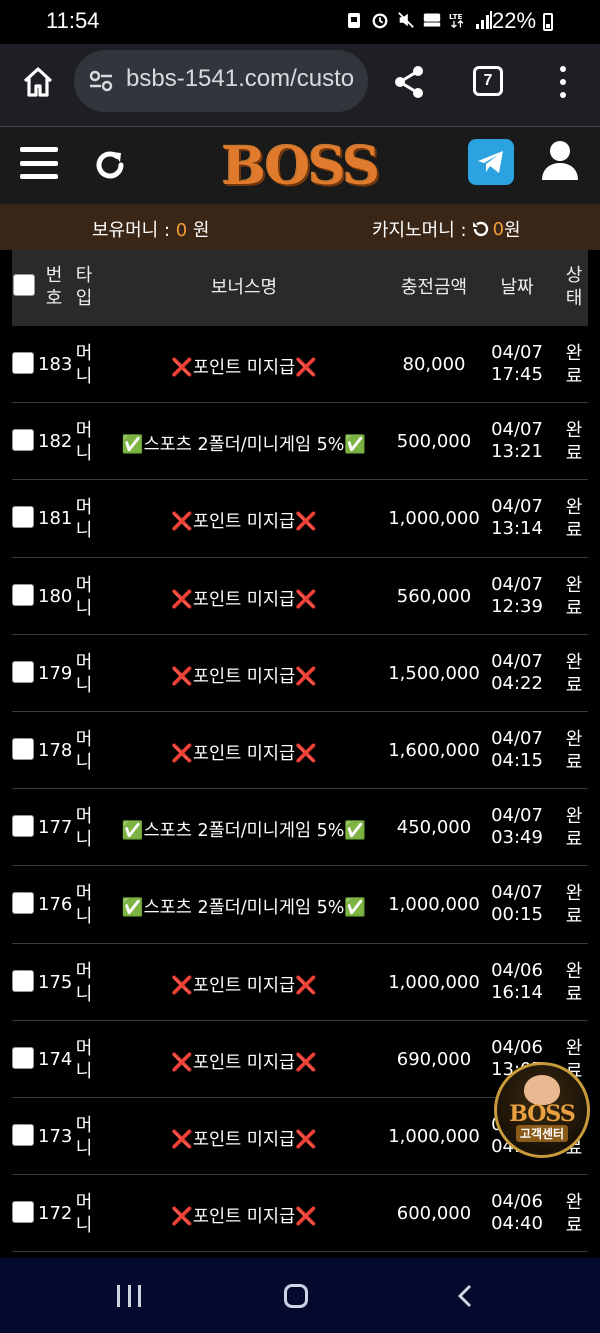 This screenshot has width=600, height=1333. What do you see at coordinates (563, 82) in the screenshot?
I see `more-icon` at bounding box center [563, 82].